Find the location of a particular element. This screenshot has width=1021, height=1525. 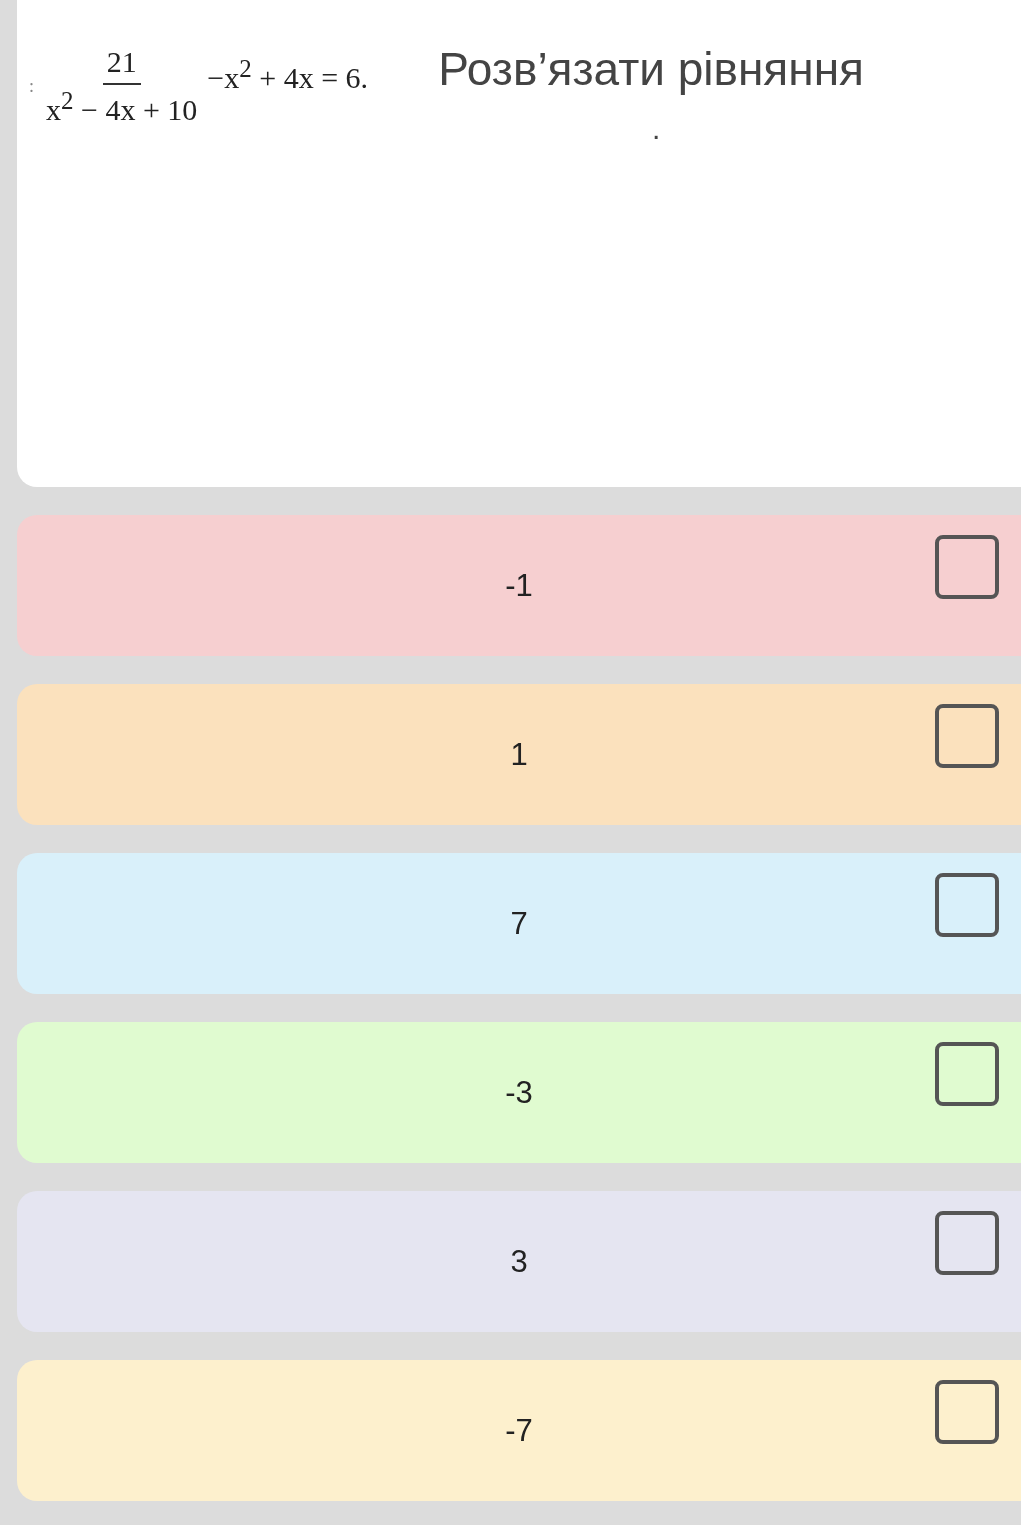

answer-label: -3 is located at coordinates (519, 1092).